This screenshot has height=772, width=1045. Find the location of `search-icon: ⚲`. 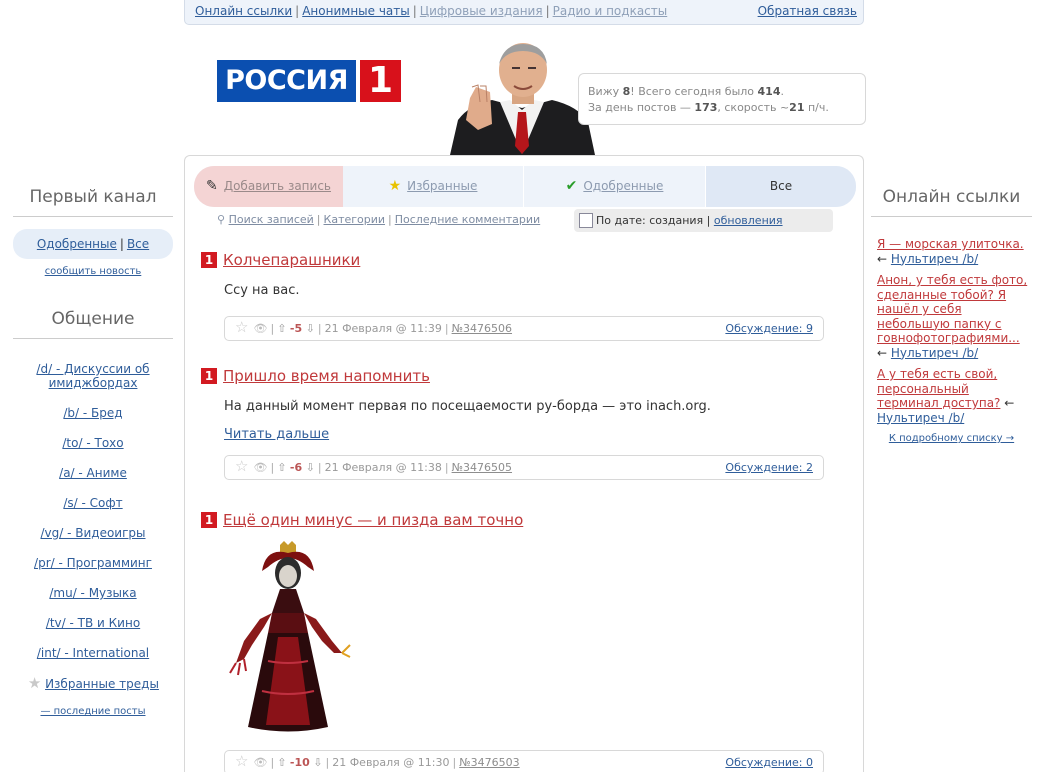

search-icon: ⚲ is located at coordinates (221, 219).